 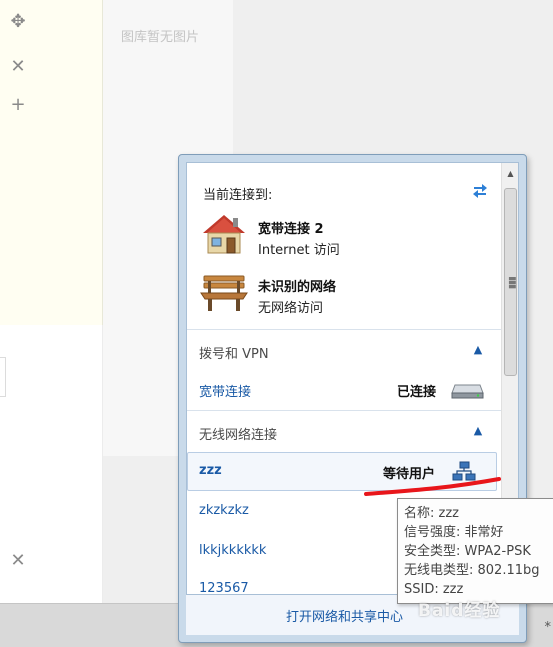 What do you see at coordinates (299, 250) in the screenshot?
I see `connection-status: Internet 访问` at bounding box center [299, 250].